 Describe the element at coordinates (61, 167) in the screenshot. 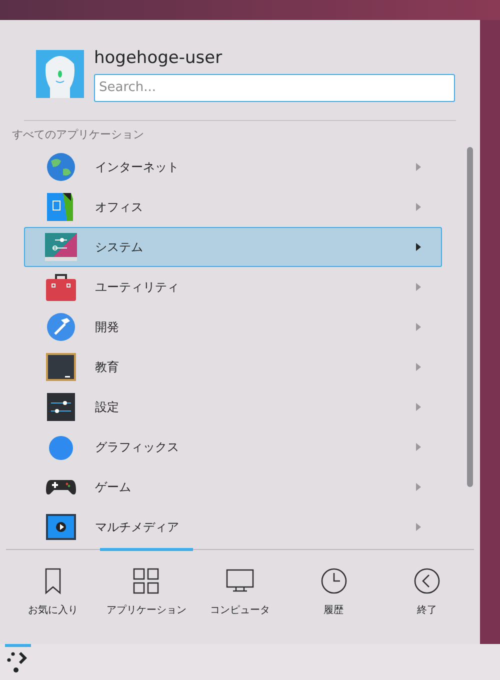

I see `globe-icon` at that location.